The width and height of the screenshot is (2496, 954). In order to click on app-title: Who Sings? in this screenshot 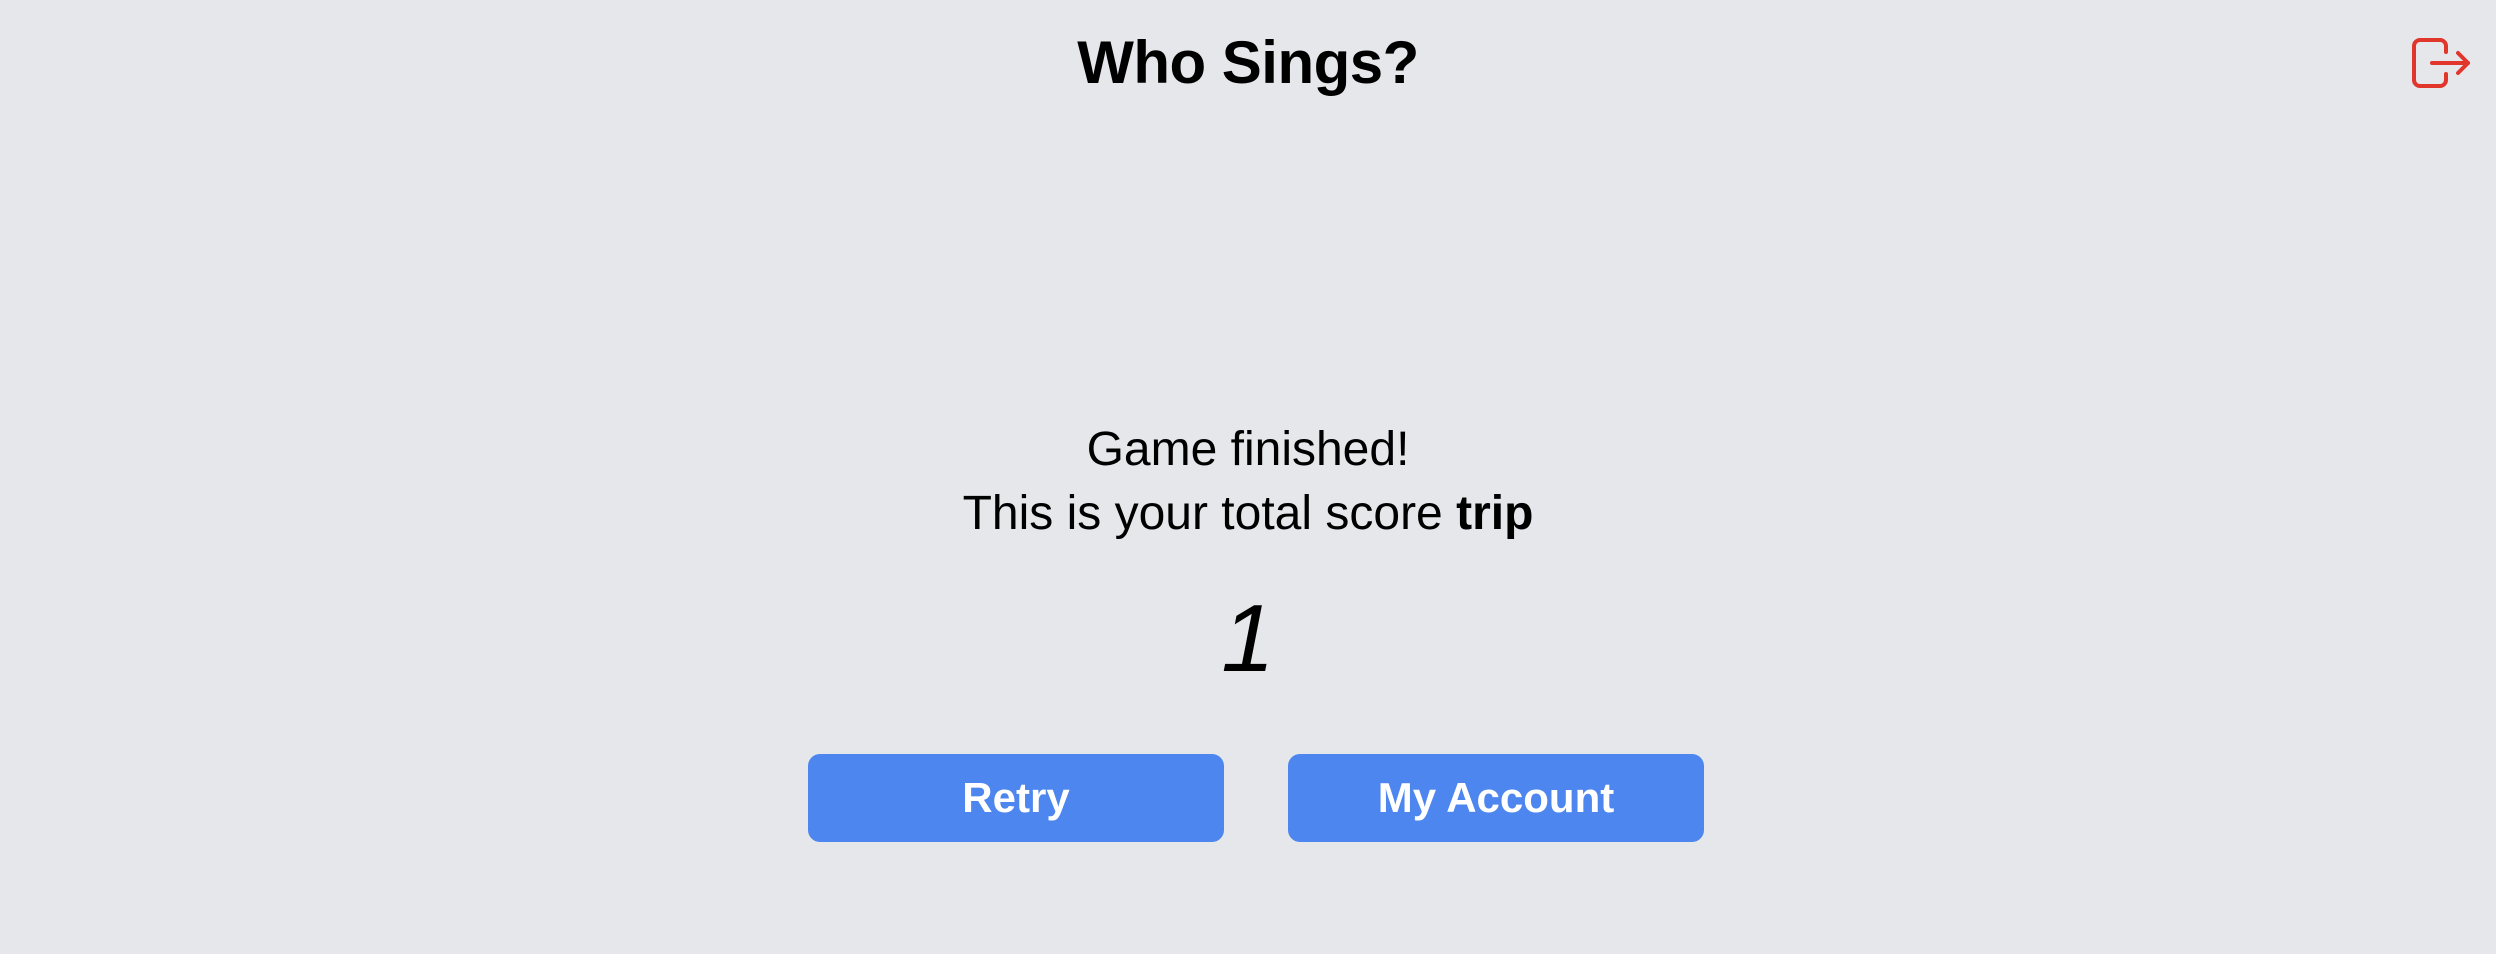, I will do `click(1248, 62)`.